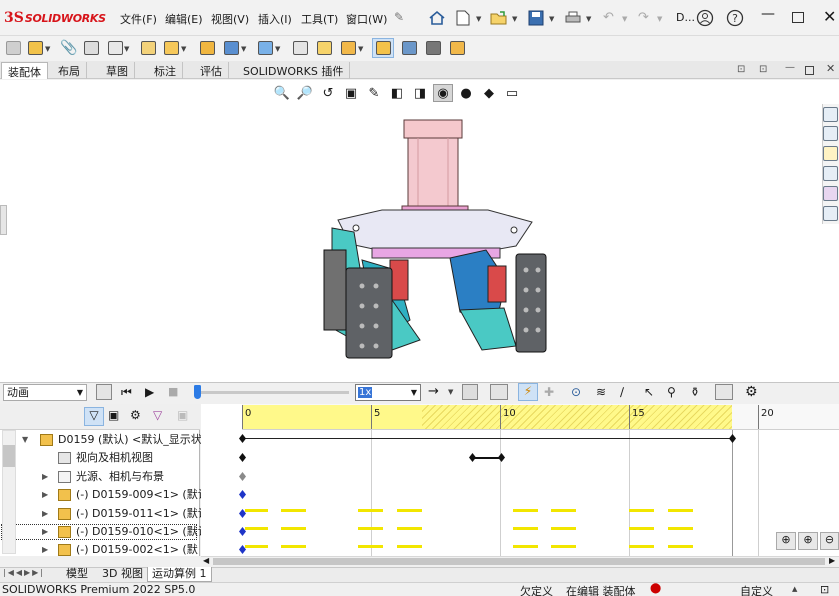  What do you see at coordinates (206, 560) in the screenshot?
I see `scroll-left-icon: ◀` at bounding box center [206, 560].